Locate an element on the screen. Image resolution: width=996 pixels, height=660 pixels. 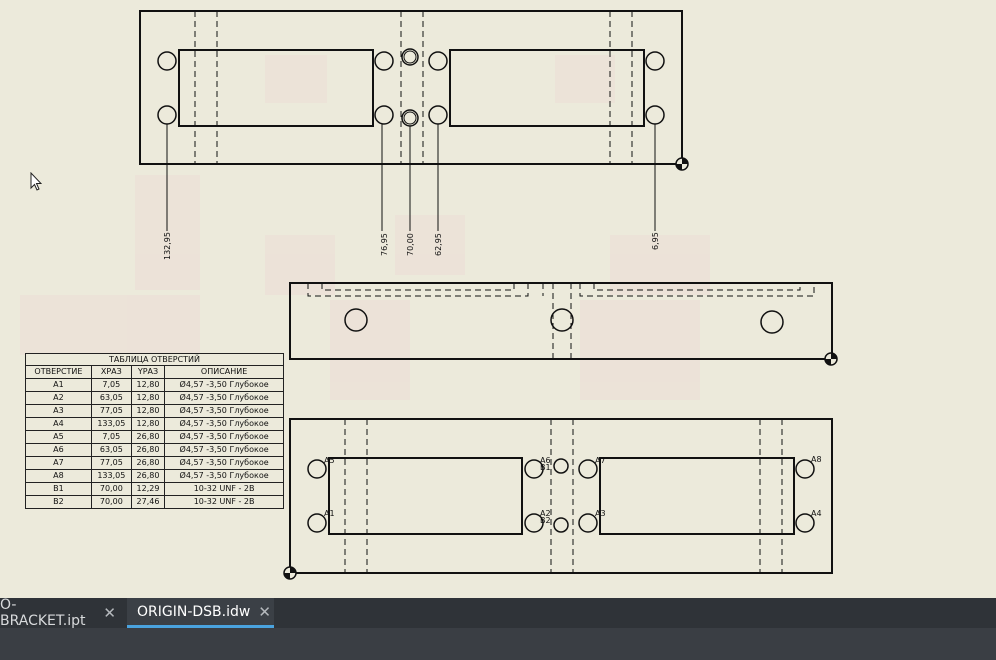
table-row: A4 133,05 12,80 Ø4,57 -3,50 Глубокое is located at coordinates (154, 424).